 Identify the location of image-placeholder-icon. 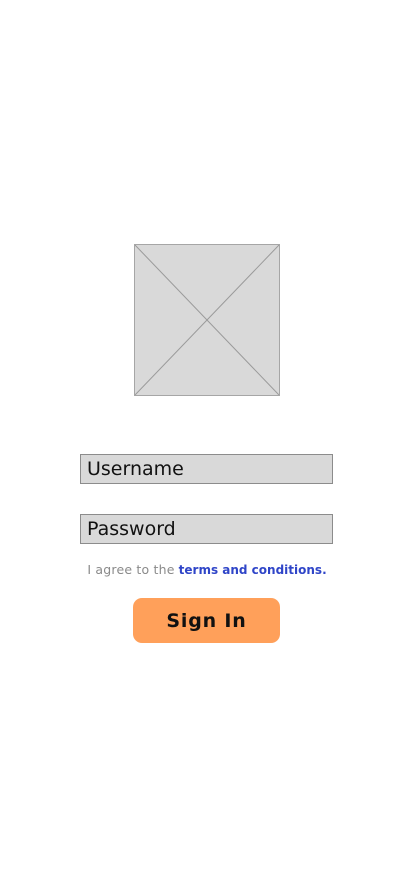
(207, 320).